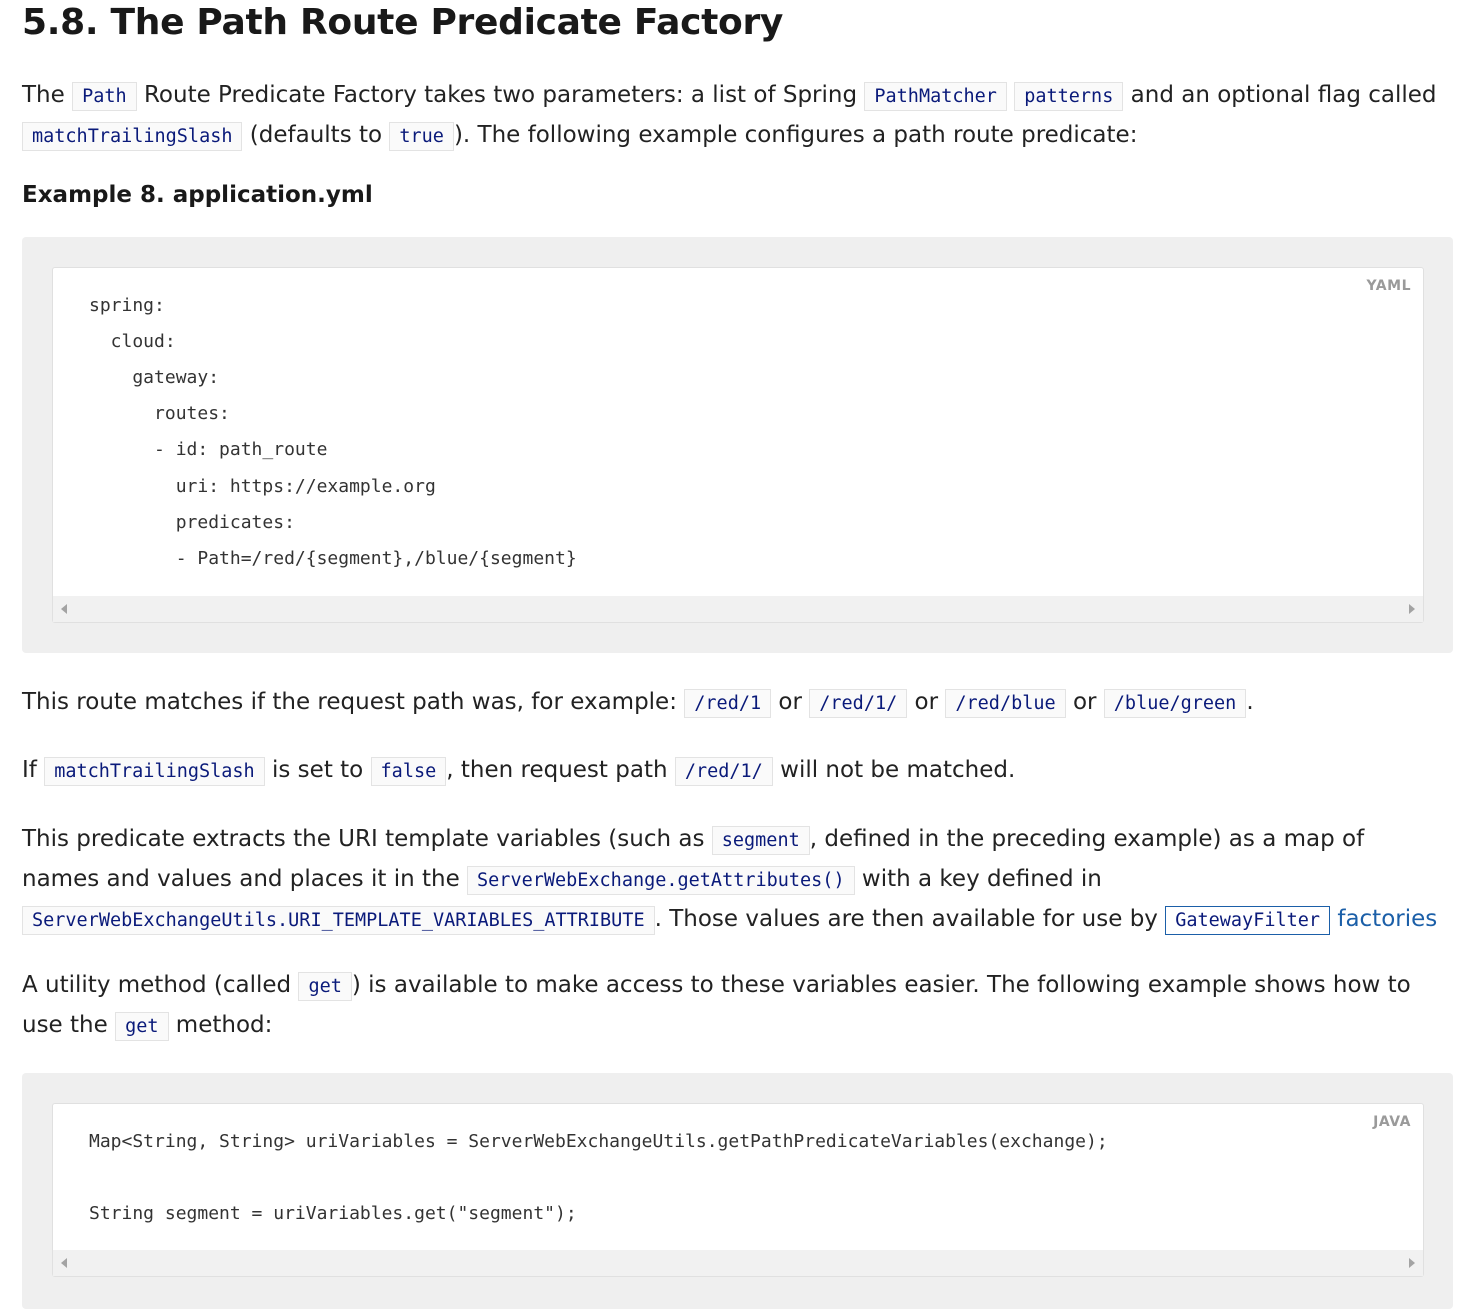 This screenshot has width=1463, height=1316. Describe the element at coordinates (208, 449) in the screenshot. I see `code-line: - id: path_route` at that location.